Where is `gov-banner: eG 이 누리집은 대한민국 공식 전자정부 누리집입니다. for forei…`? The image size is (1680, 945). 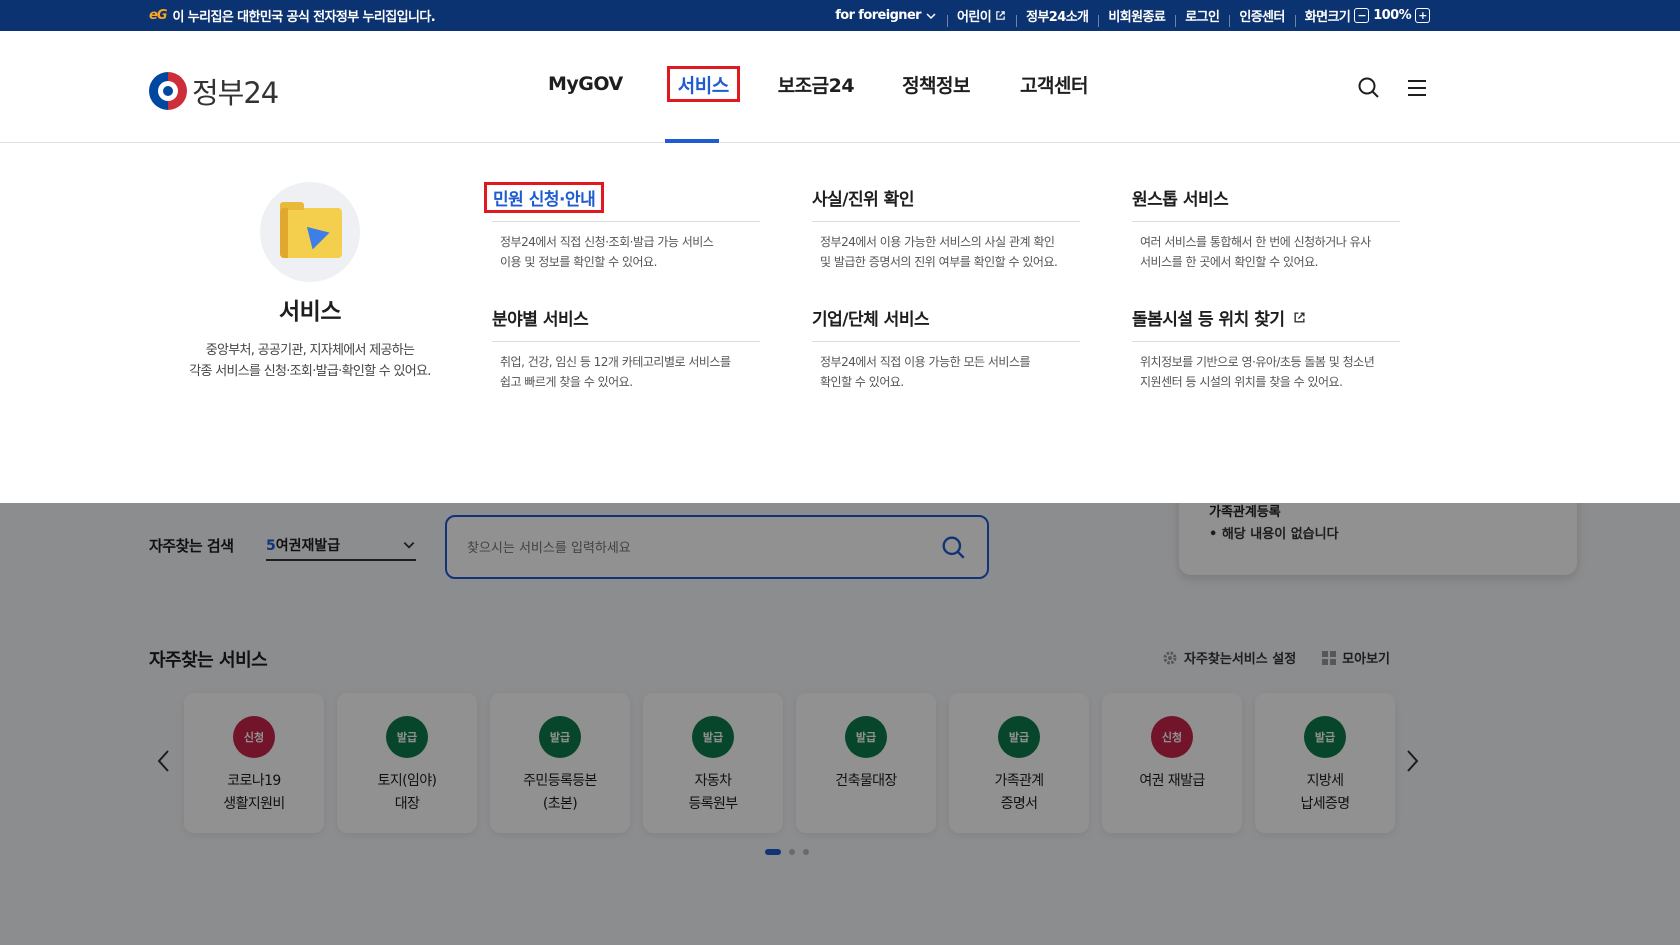 gov-banner: eG 이 누리집은 대한민국 공식 전자정부 누리집입니다. for forei… is located at coordinates (840, 15).